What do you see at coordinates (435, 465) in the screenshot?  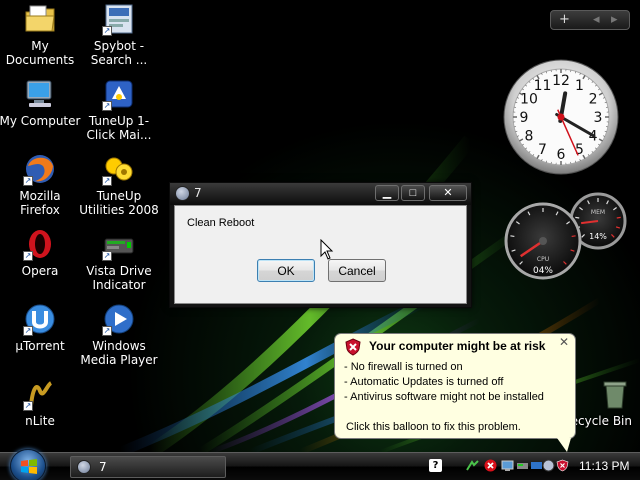 I see `help-icon: ?` at bounding box center [435, 465].